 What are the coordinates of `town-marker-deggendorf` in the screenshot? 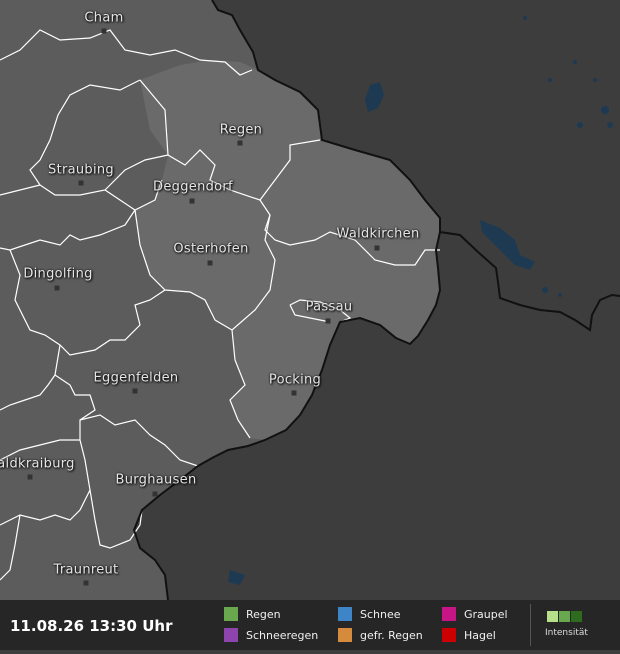 It's located at (192, 201).